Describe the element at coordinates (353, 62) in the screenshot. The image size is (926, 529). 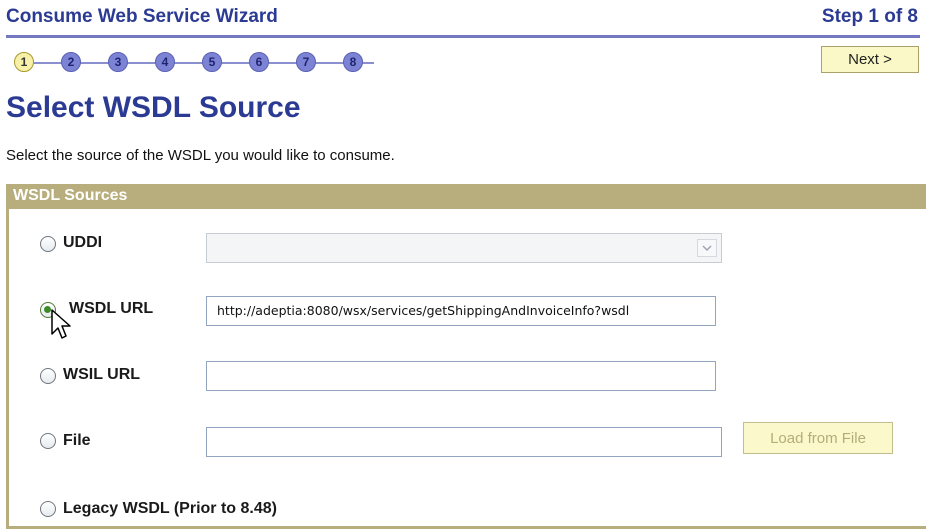
I see `step-8-marker: 8` at that location.